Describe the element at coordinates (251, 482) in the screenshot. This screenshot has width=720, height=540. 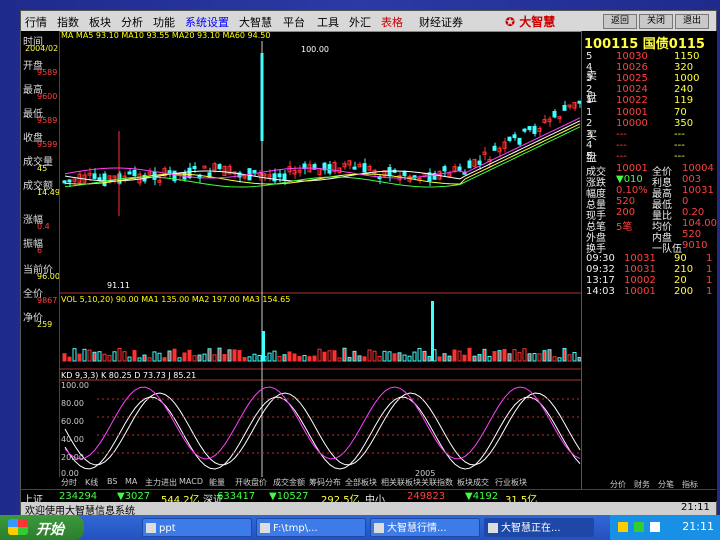
I see `chart-tab: 开收盘价` at that location.